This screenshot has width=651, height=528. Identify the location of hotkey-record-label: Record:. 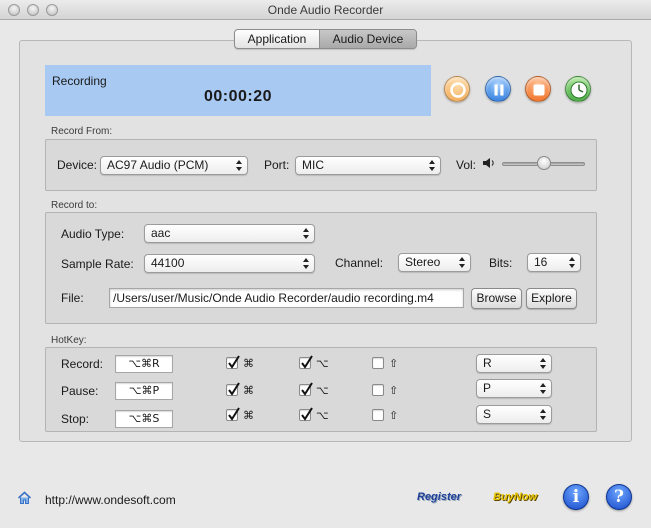
(82, 364).